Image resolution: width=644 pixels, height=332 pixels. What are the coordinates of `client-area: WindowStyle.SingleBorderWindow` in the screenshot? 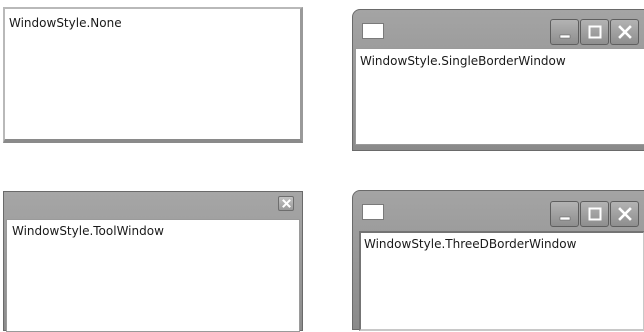 It's located at (499, 96).